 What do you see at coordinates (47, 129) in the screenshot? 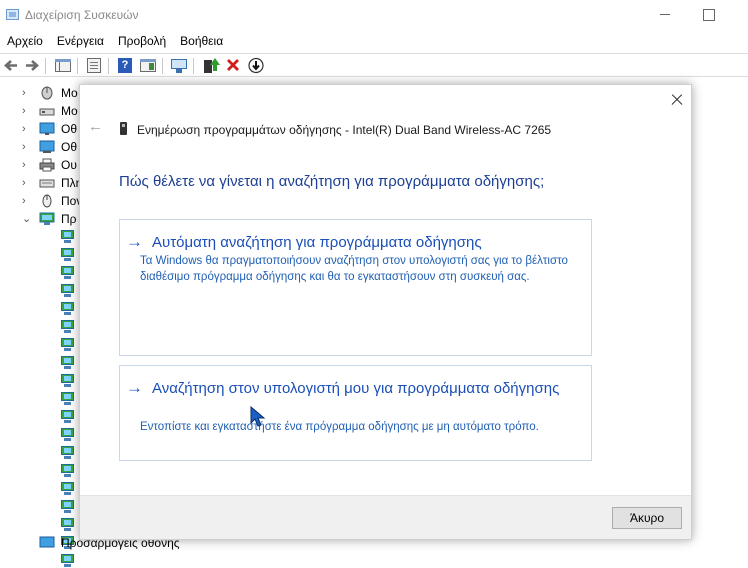
I see `monitor-icon` at bounding box center [47, 129].